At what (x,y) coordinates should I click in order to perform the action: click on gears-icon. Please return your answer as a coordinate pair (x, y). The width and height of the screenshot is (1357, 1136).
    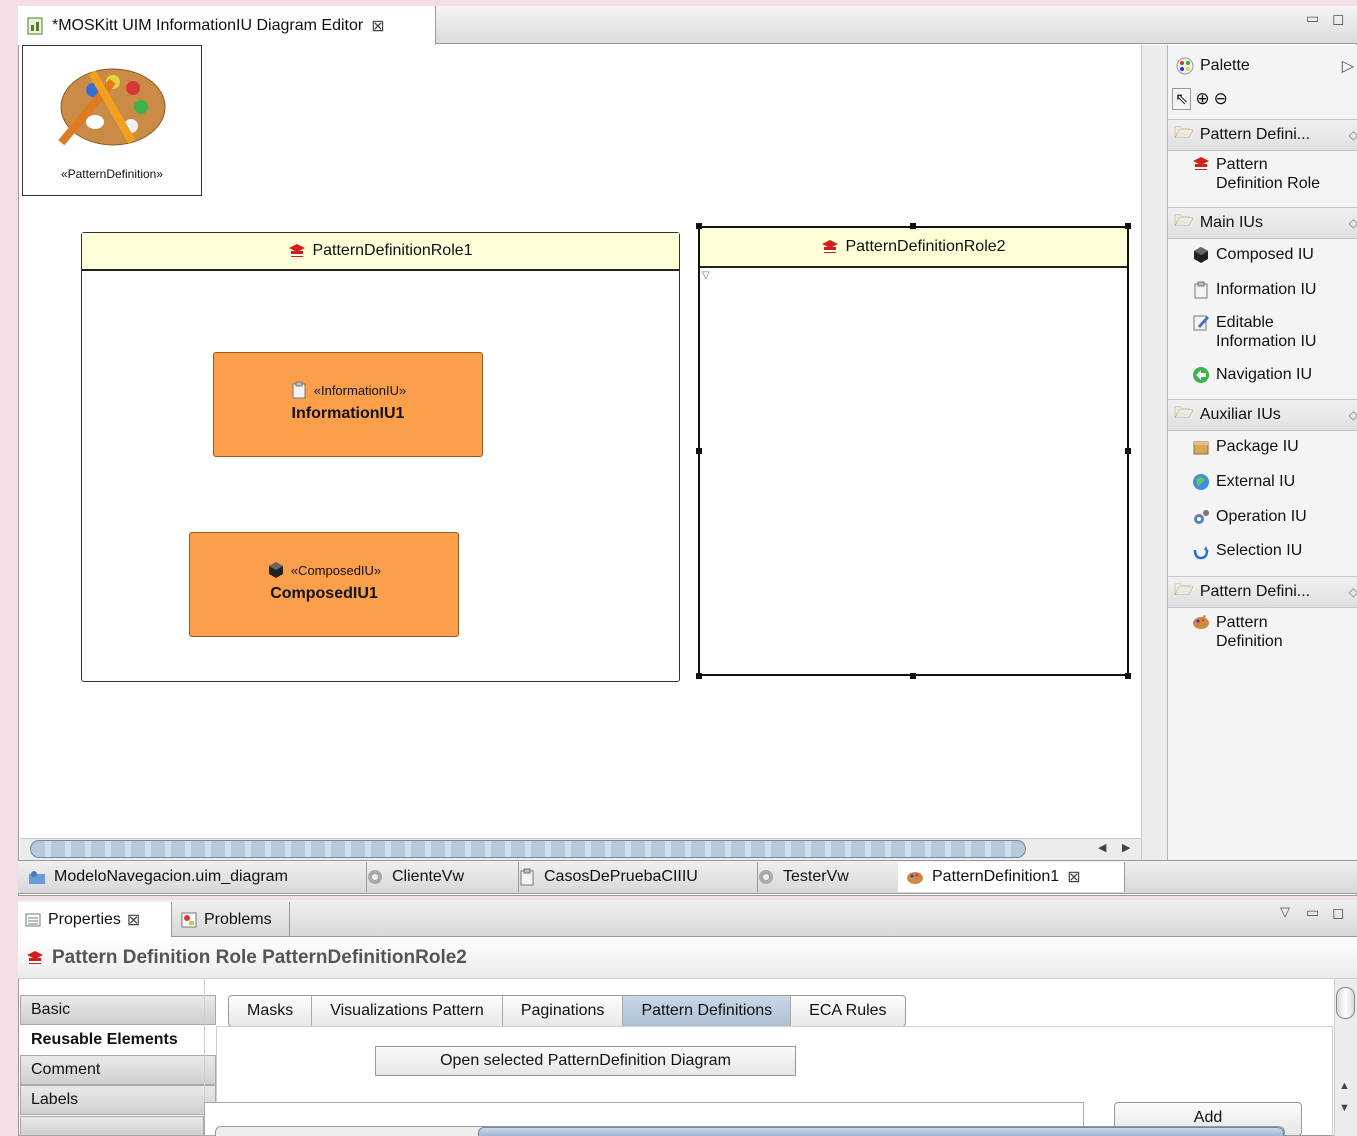
    Looking at the image, I should click on (1201, 517).